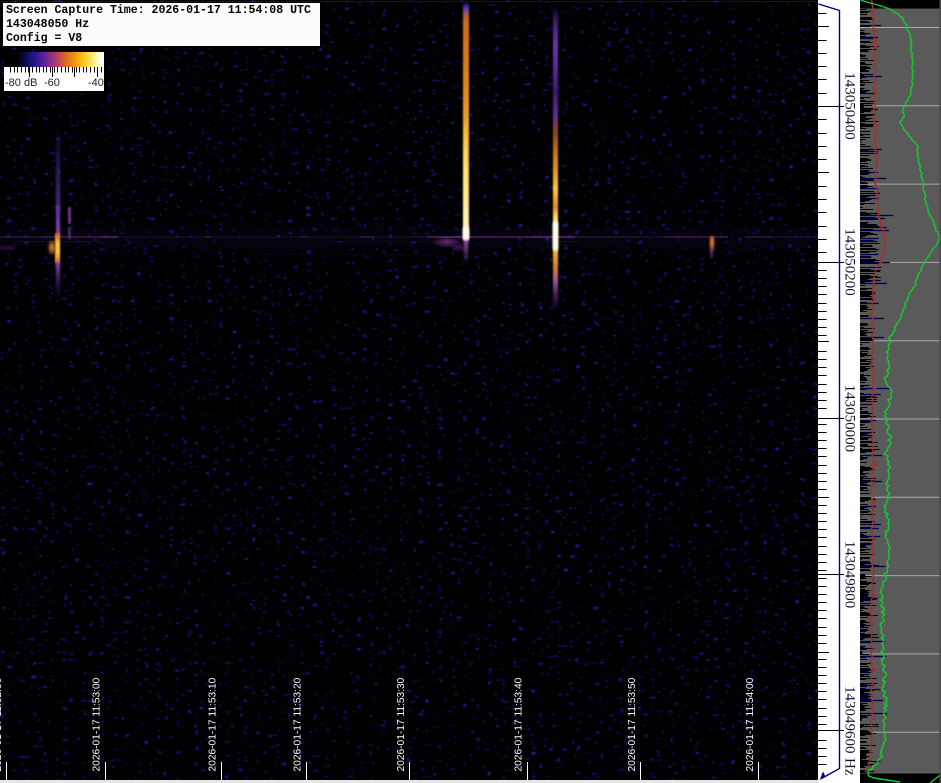  What do you see at coordinates (850, 720) in the screenshot?
I see `svg-text: 143049600` at bounding box center [850, 720].